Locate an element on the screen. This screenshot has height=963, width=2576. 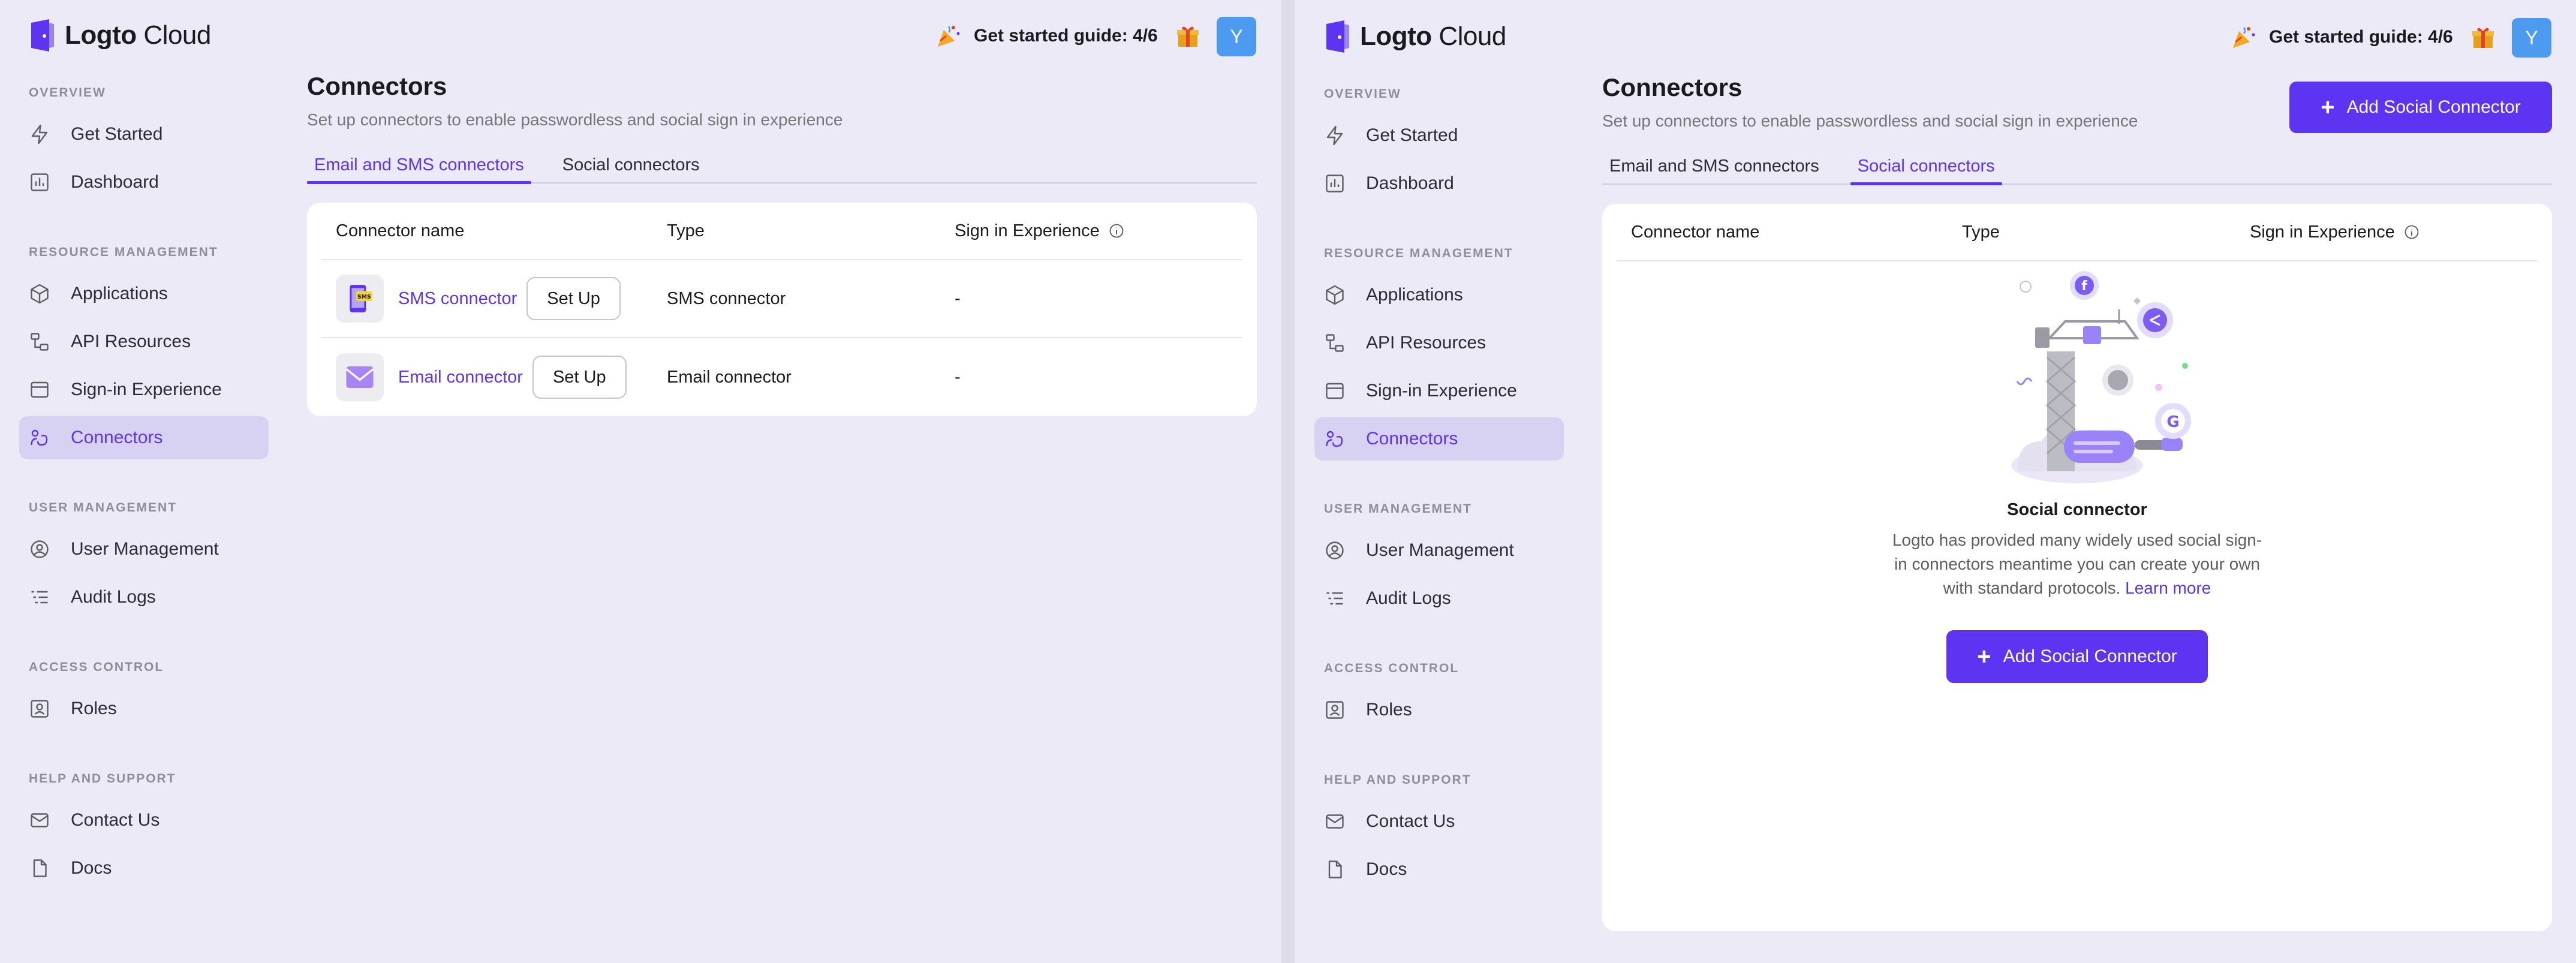
table-row: SMS SMS connector Set Up SMS connector - is located at coordinates (781, 299).